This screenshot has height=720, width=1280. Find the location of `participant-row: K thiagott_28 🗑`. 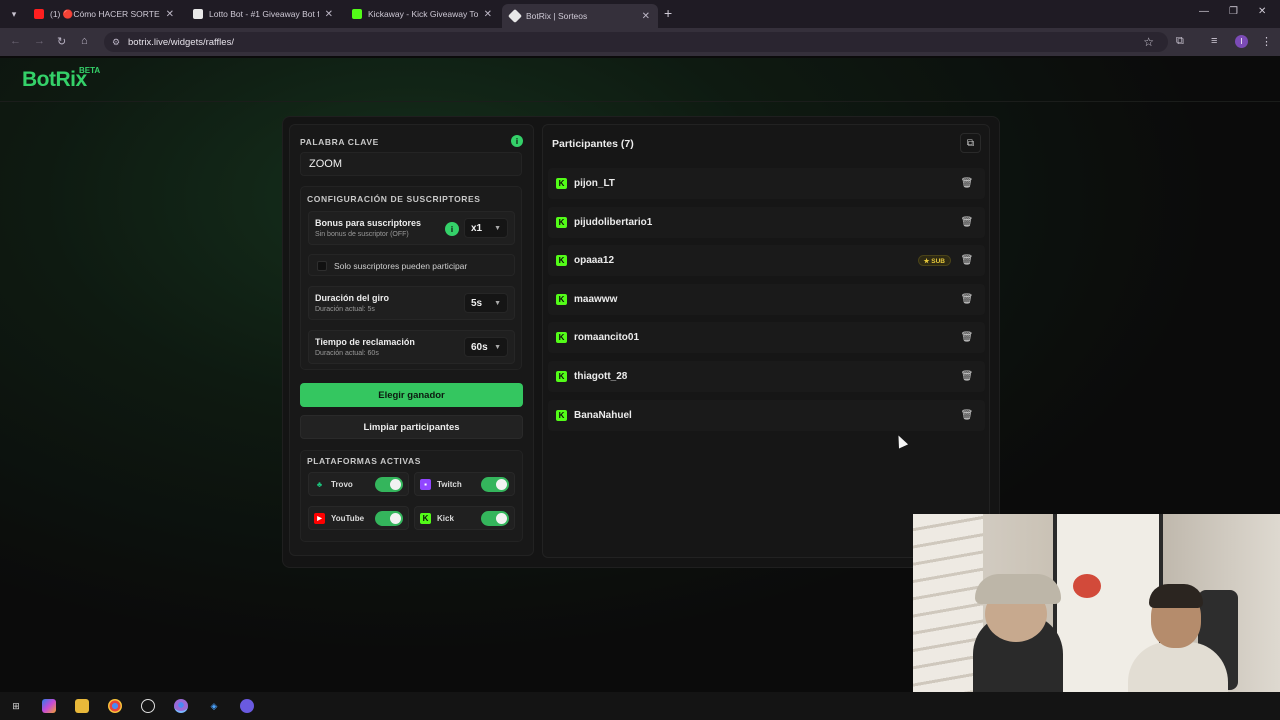

participant-row: K thiagott_28 🗑 is located at coordinates (766, 376).